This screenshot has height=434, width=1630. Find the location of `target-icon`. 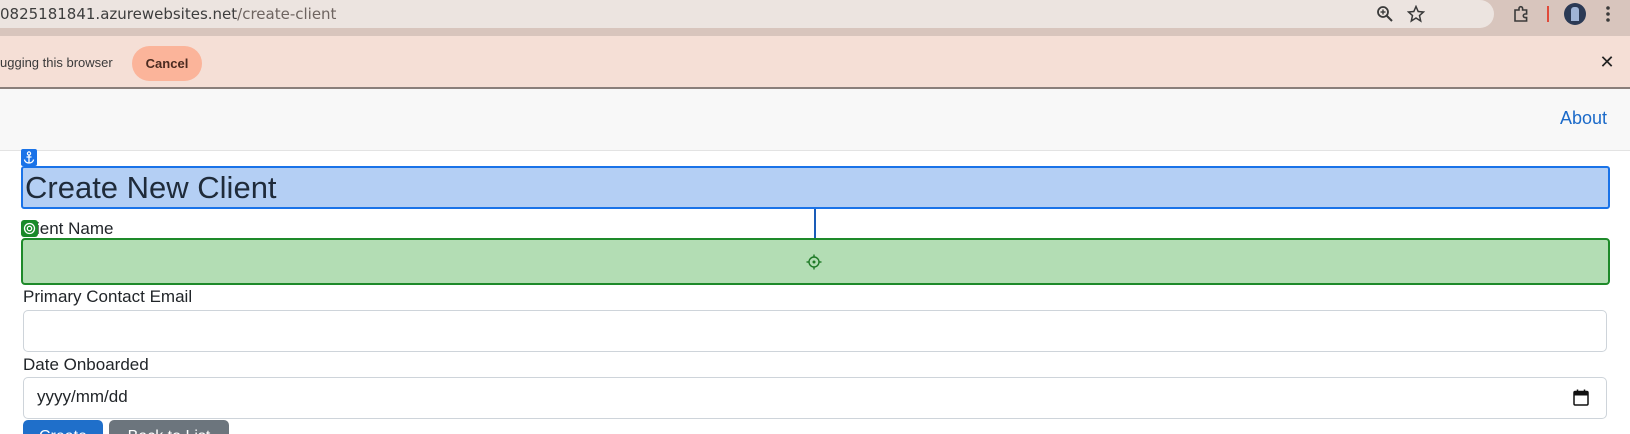

target-icon is located at coordinates (29, 228).